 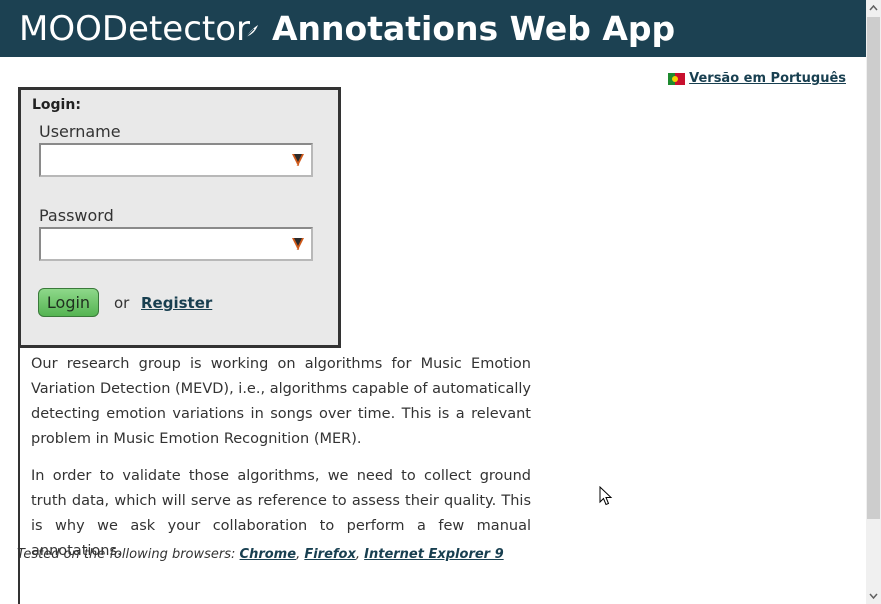 I want to click on password-field-wrapper: 5, so click(x=176, y=244).